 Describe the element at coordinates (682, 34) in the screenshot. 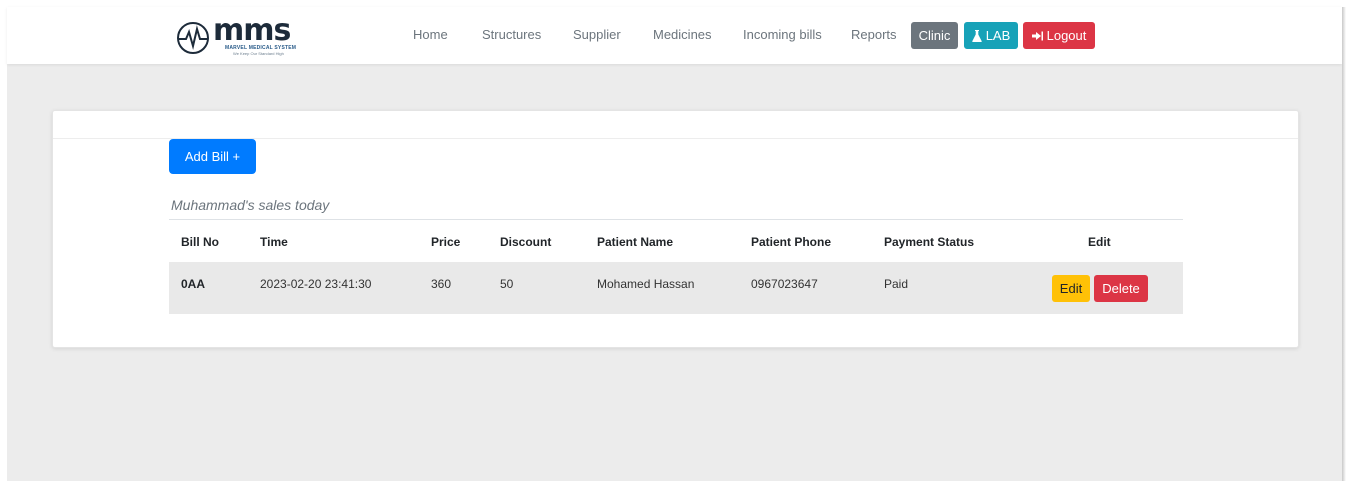

I see `nav-link-medicines: Medicines` at that location.